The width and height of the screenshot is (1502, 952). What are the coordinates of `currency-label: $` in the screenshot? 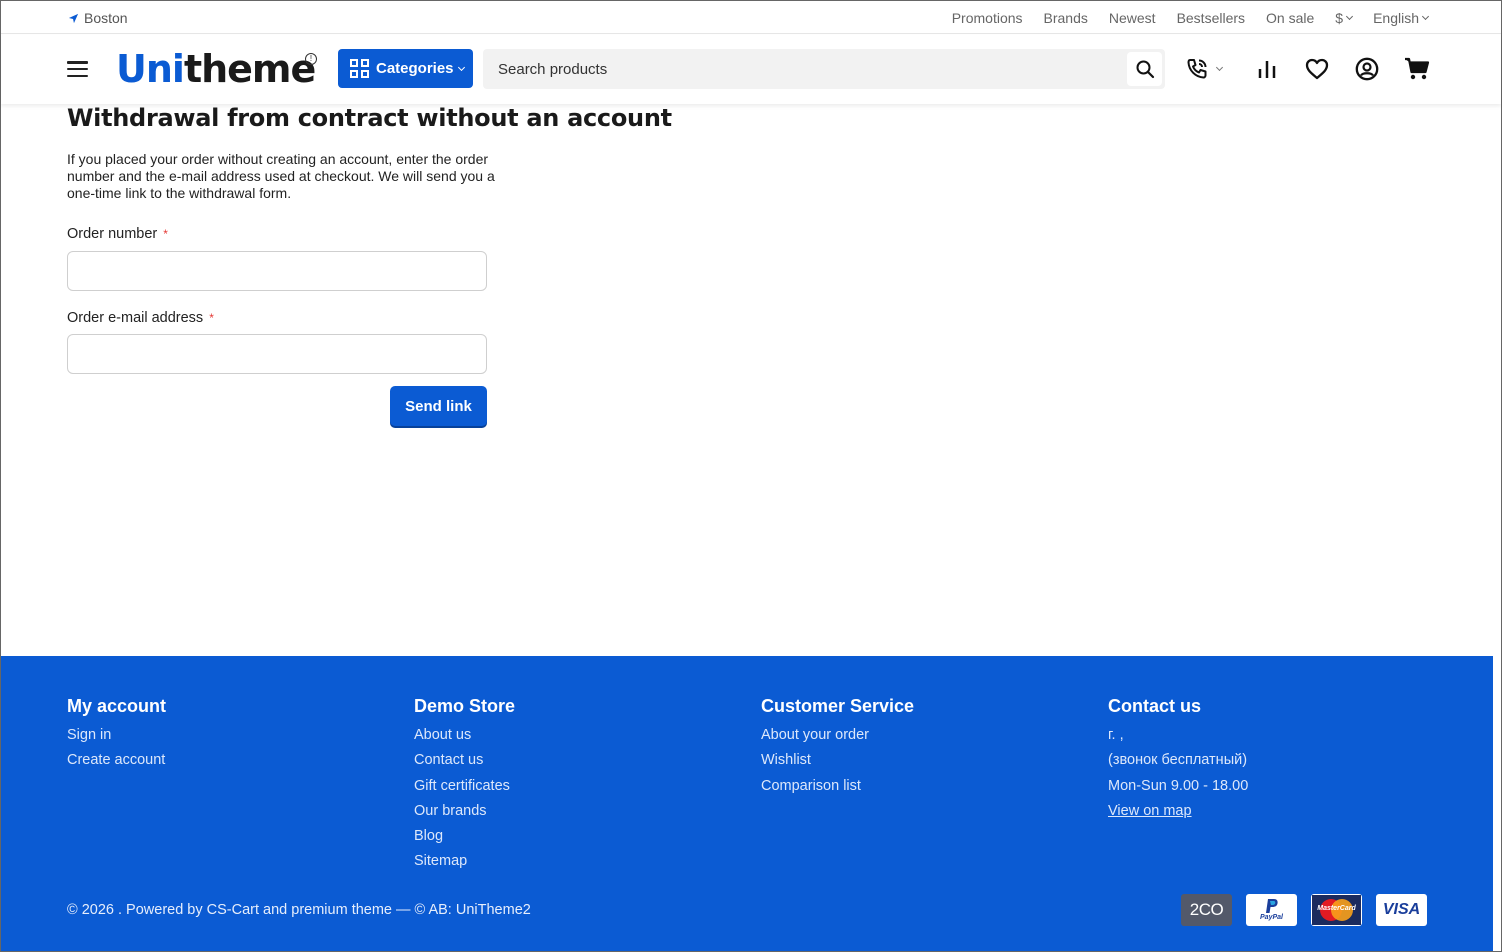 It's located at (1339, 18).